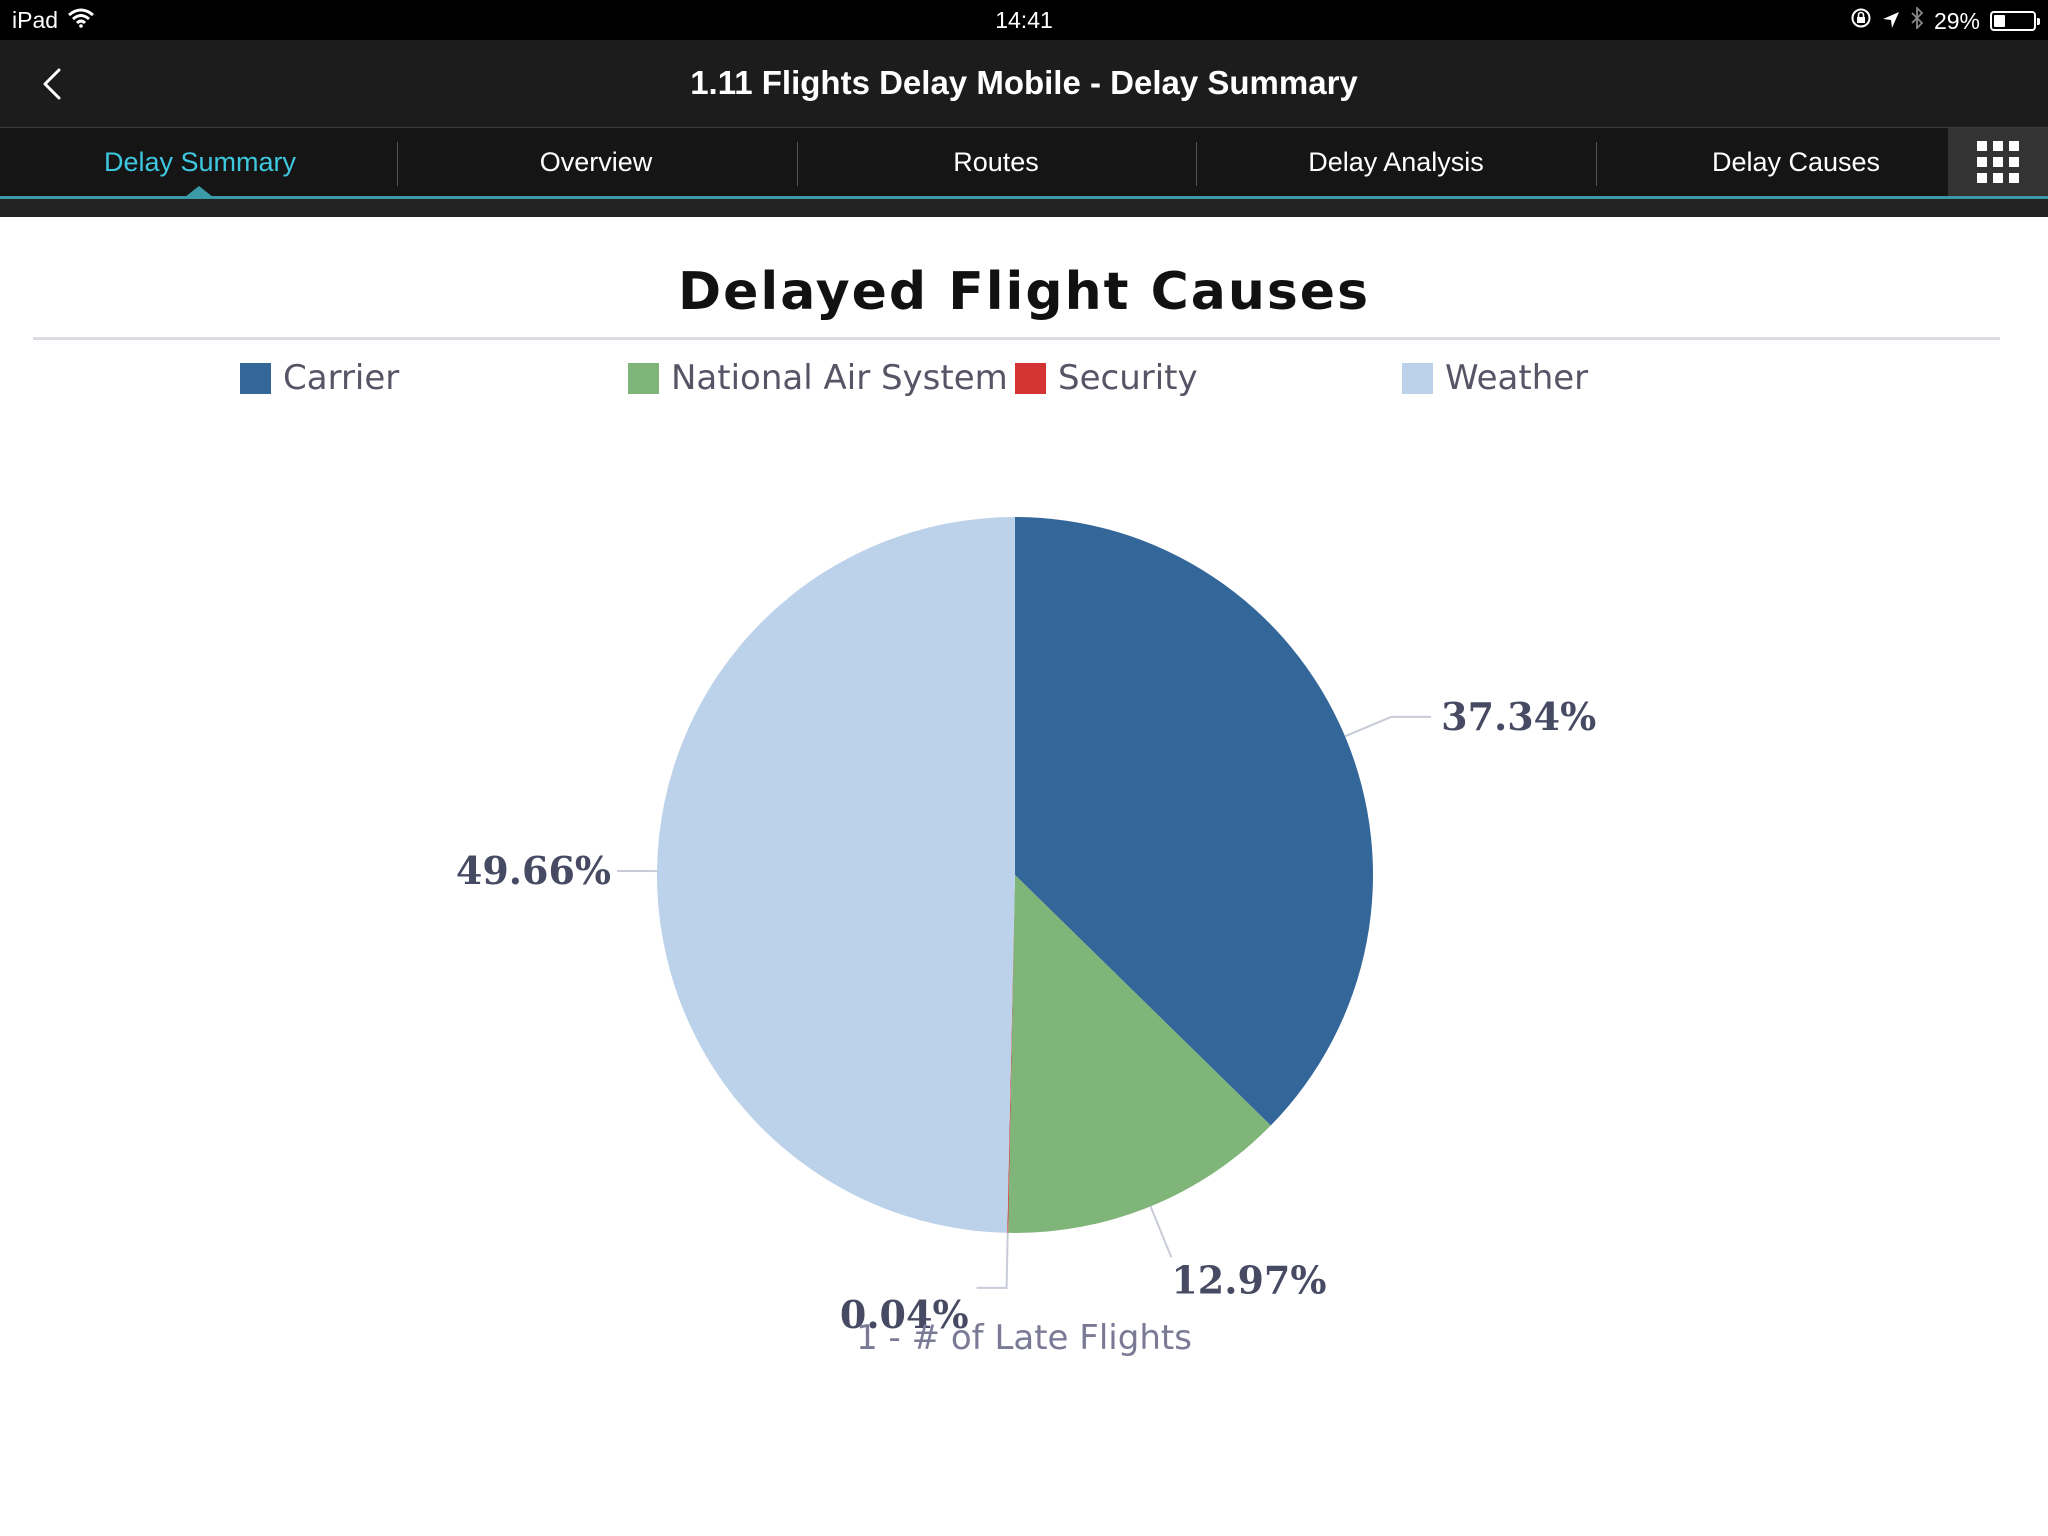 This screenshot has width=2048, height=1536. What do you see at coordinates (533, 870) in the screenshot?
I see `data-label: 49.66%` at bounding box center [533, 870].